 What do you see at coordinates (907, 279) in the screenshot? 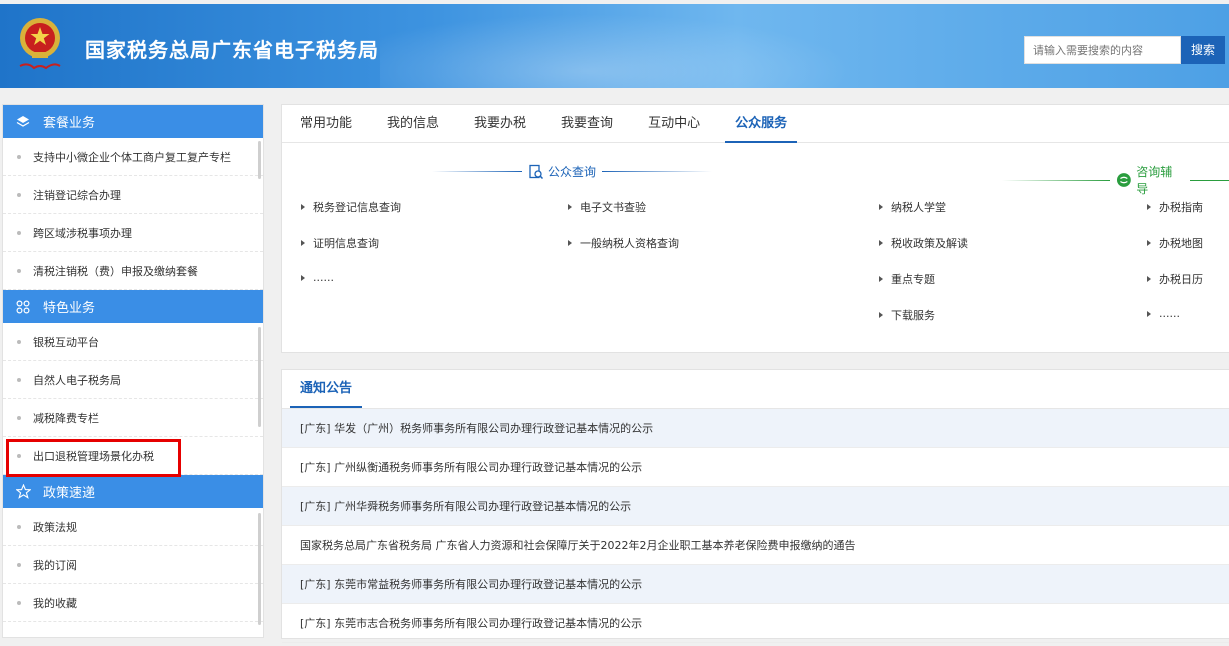
I see `link-key-topics: 重点专题` at bounding box center [907, 279].